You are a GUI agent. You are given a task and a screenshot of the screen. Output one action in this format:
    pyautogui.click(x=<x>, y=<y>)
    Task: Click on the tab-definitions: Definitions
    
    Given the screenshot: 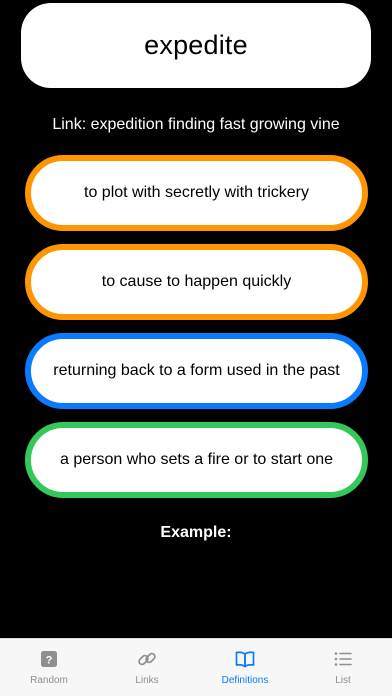 What is the action you would take?
    pyautogui.click(x=245, y=667)
    